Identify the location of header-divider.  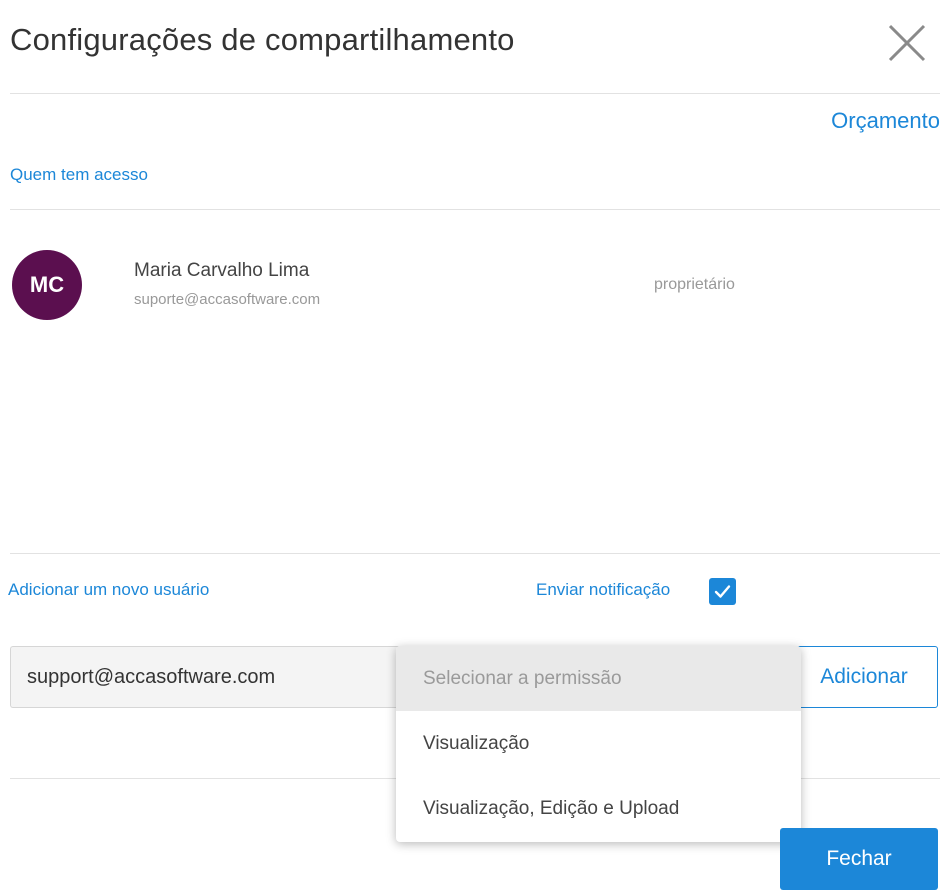
(475, 93).